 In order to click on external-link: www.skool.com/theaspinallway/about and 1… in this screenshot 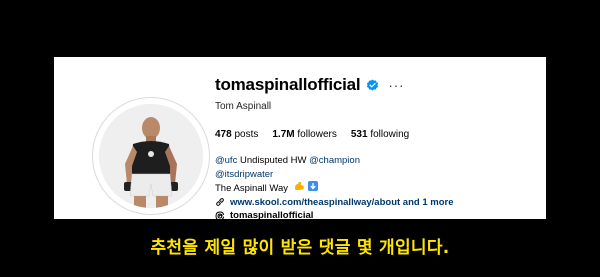, I will do `click(375, 203)`.